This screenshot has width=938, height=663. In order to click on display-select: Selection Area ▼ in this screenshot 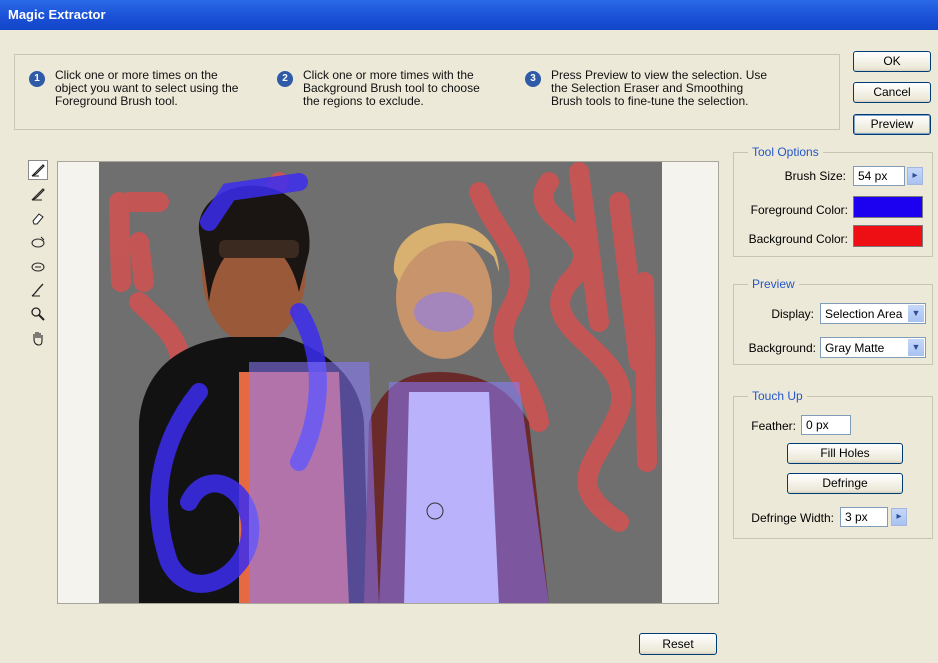, I will do `click(873, 313)`.